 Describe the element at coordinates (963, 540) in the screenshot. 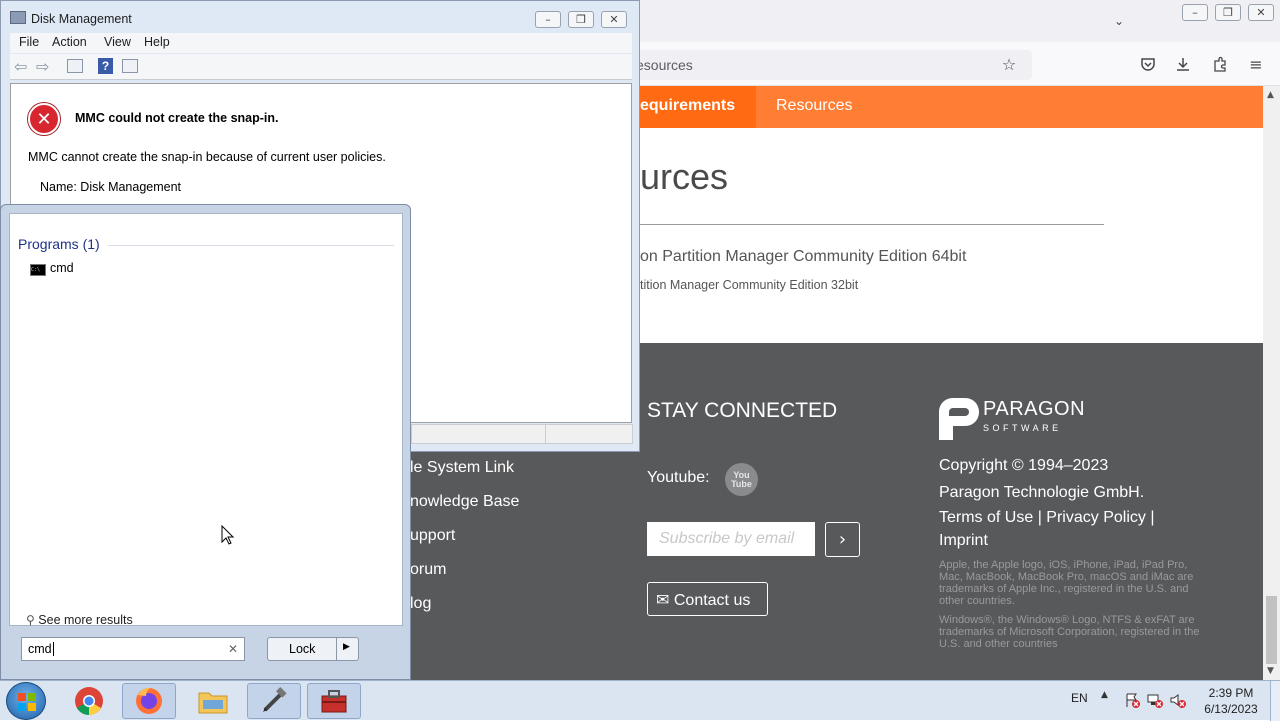

I see `imprint-link: Imprint` at that location.